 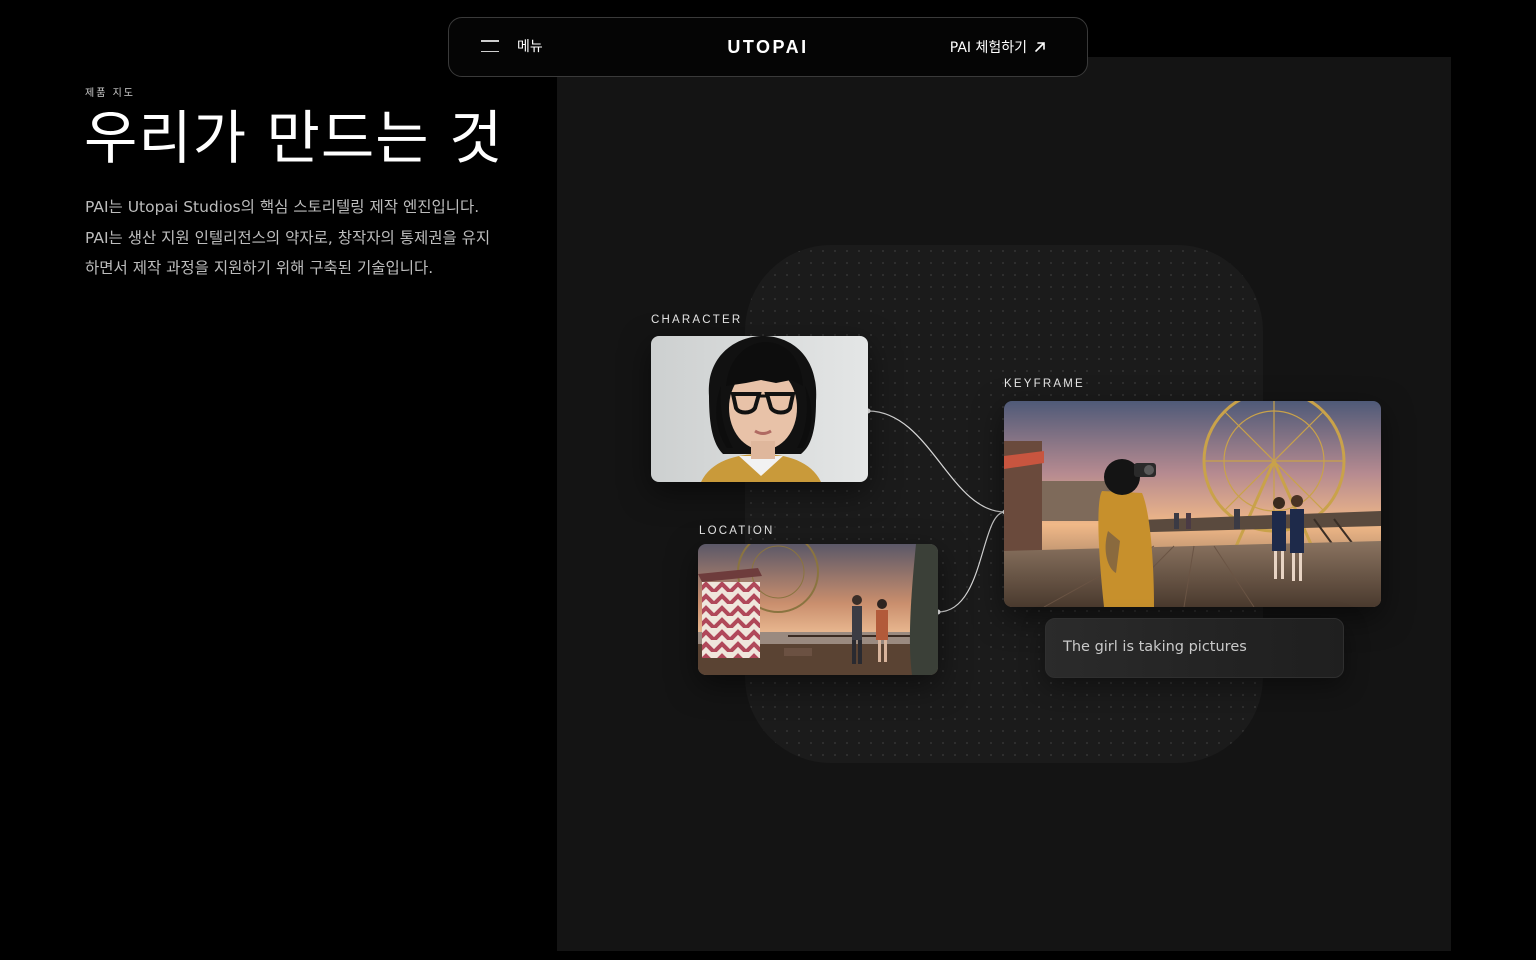 I want to click on character-label: CHARACTER, so click(x=697, y=320).